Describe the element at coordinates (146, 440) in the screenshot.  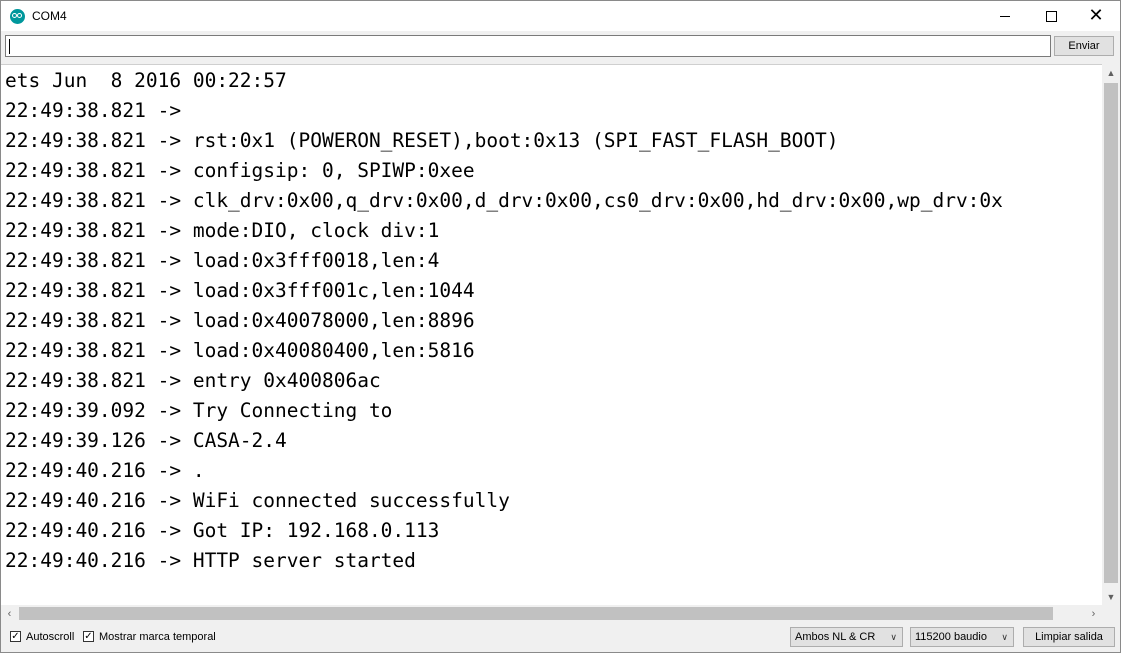
I see `console-line: 22:49:39.126 -> CASA-2.4` at that location.